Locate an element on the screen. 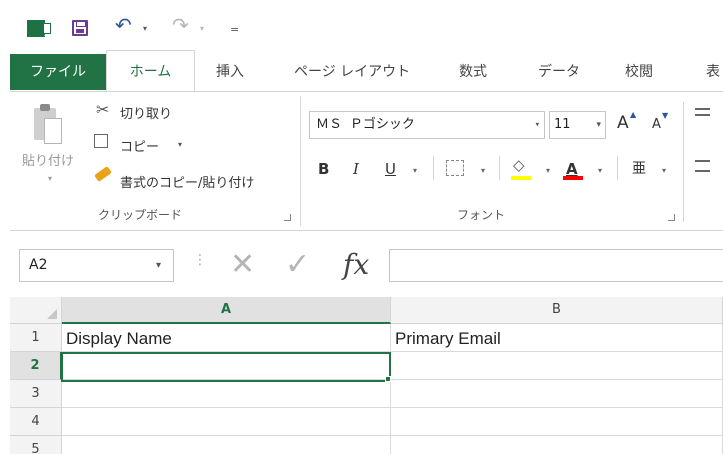 Image resolution: width=723 pixels, height=454 pixels. quick-access-toolbar: X ↶ ▾ ↷ ▾ = is located at coordinates (361, 26).